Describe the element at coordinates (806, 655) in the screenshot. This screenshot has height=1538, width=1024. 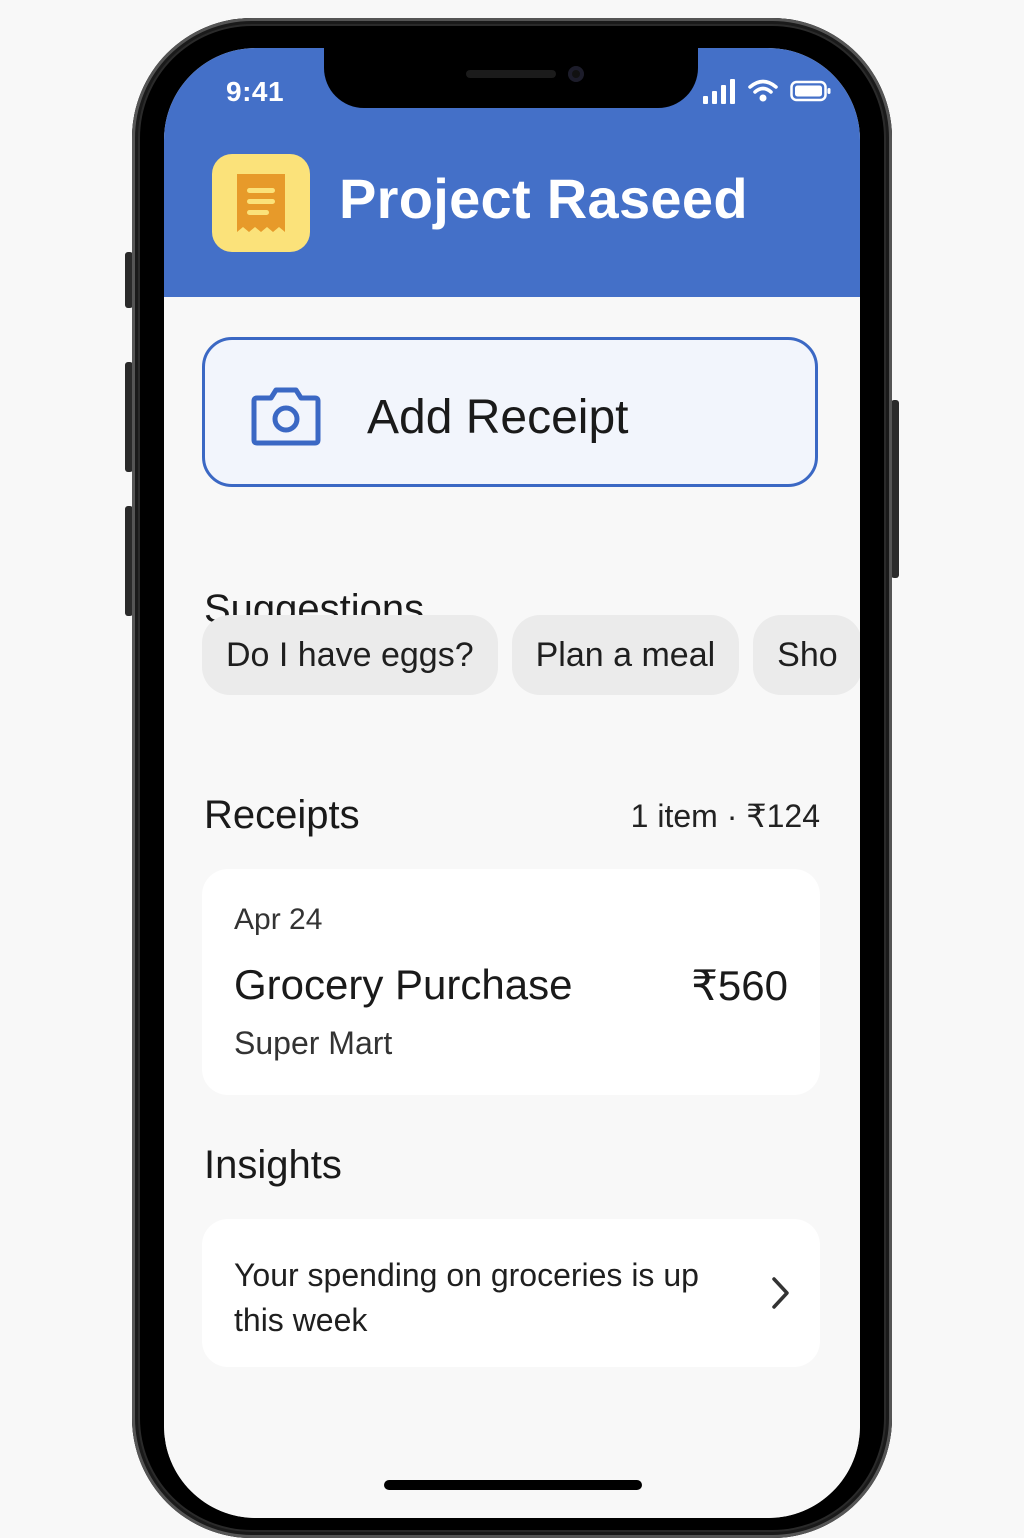
I see `suggestion-chip: Sho` at that location.